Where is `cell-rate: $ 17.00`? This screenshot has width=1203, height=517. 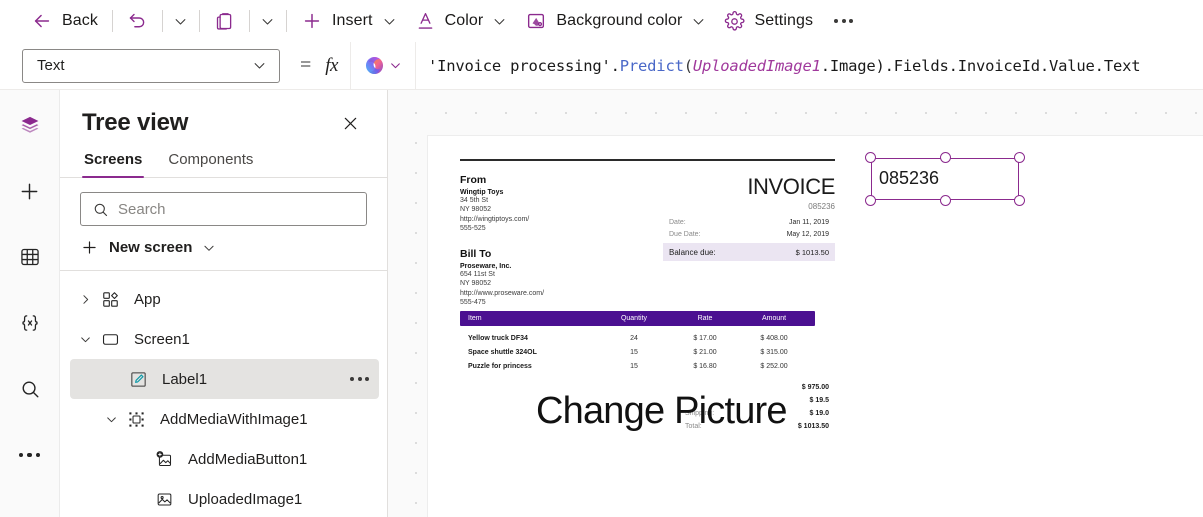
cell-rate: $ 17.00 is located at coordinates (705, 338).